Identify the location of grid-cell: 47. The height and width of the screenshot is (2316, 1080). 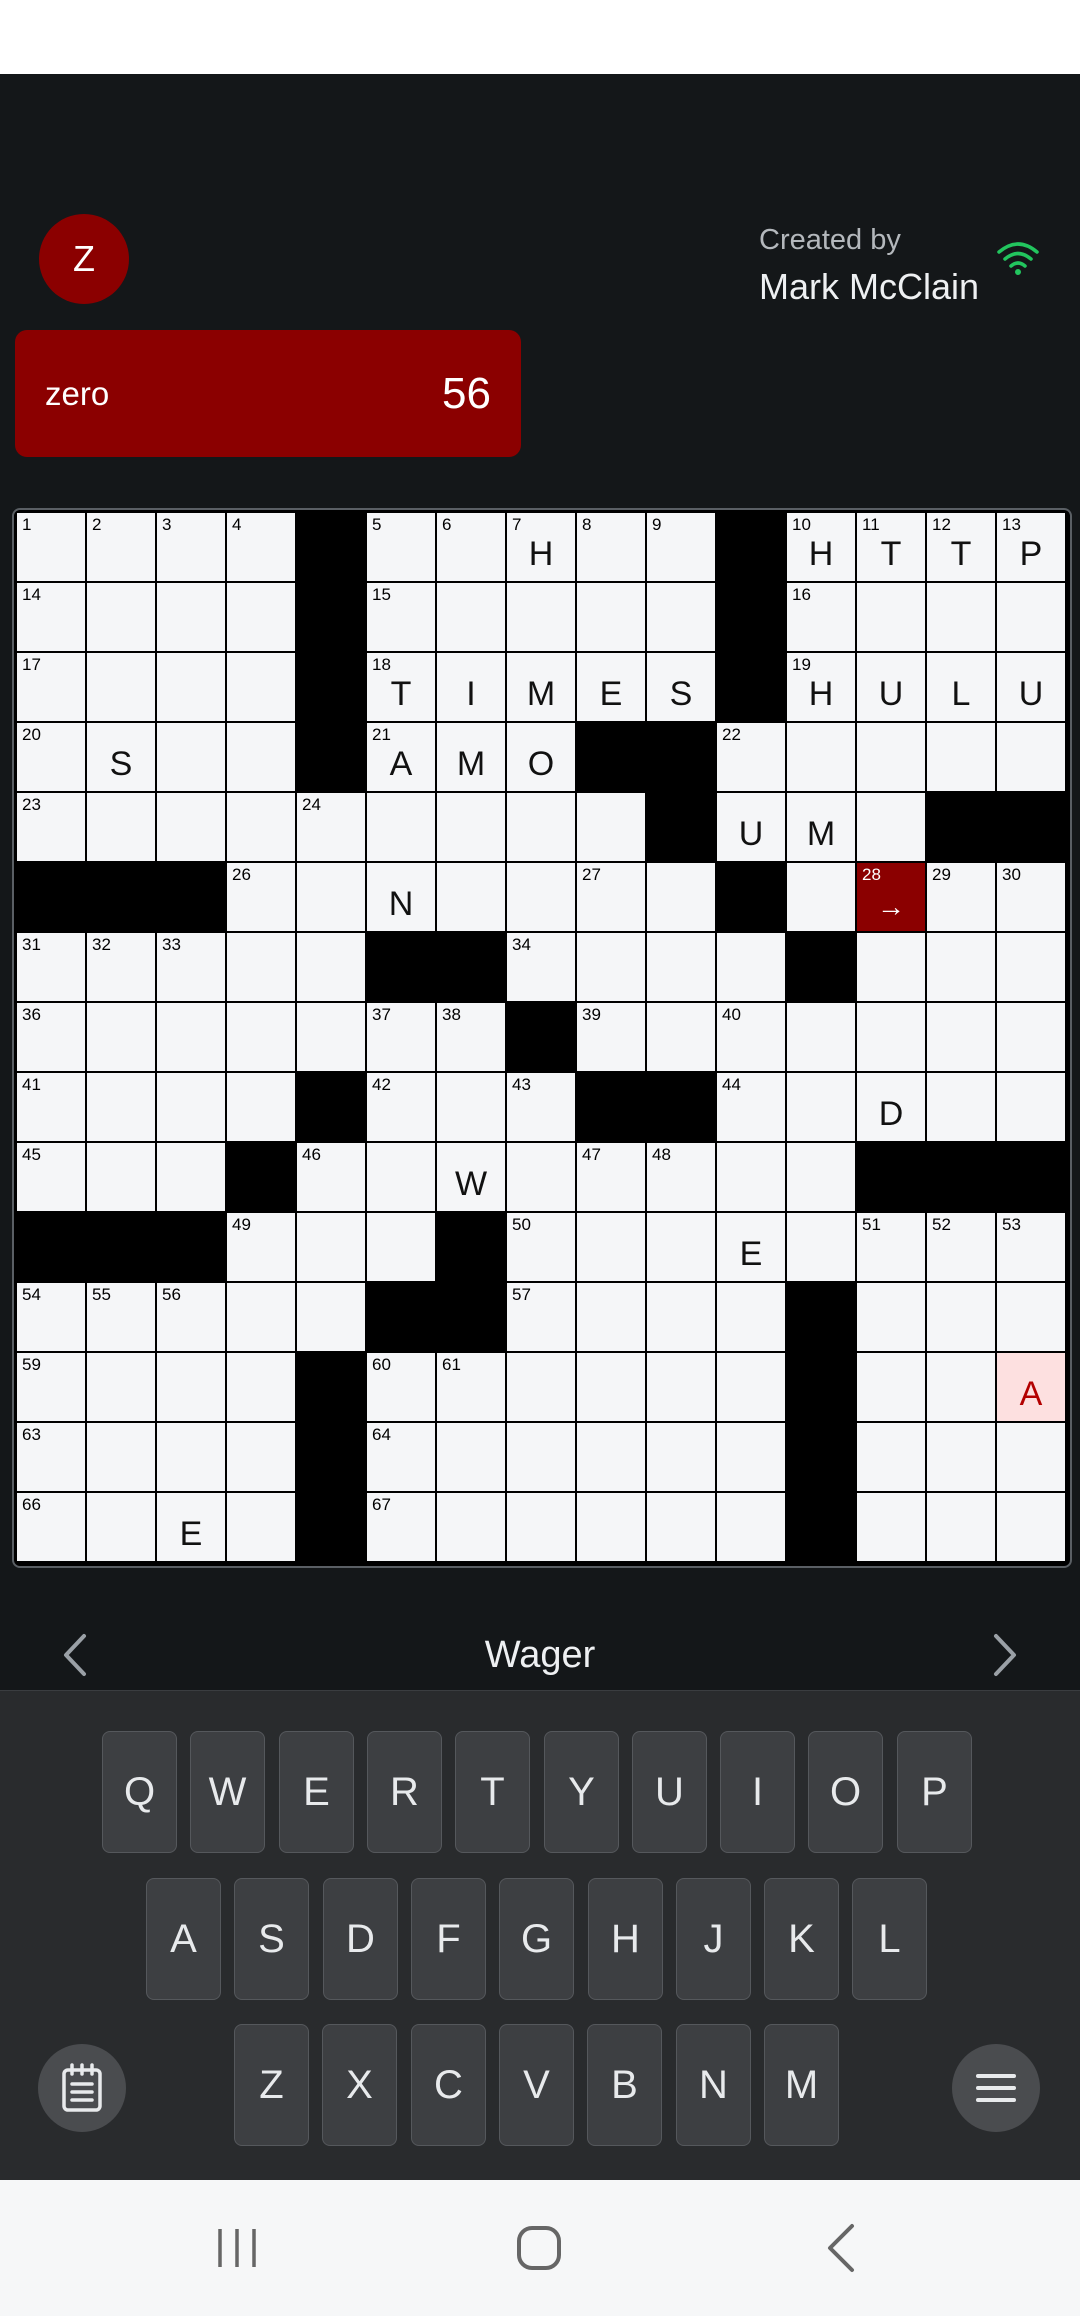
(611, 1177).